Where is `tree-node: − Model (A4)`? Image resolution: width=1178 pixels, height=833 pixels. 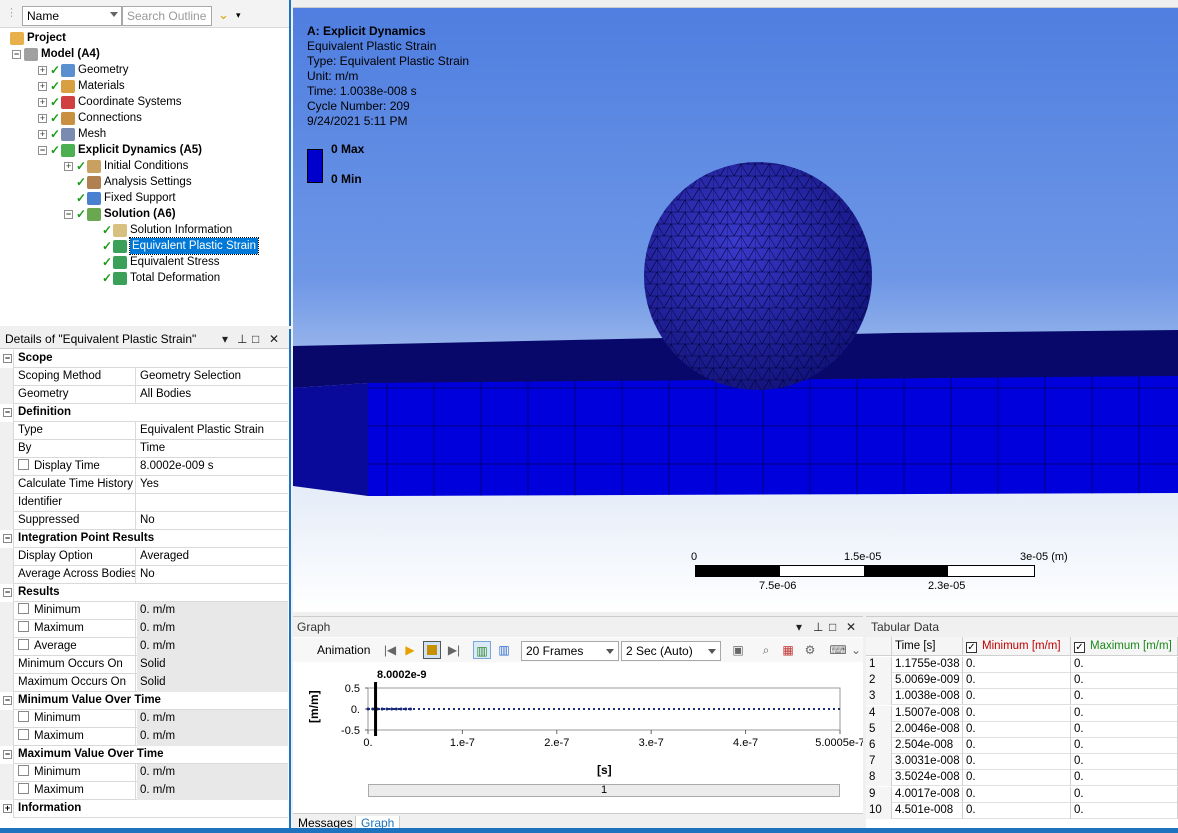
tree-node: − Model (A4) is located at coordinates (56, 54).